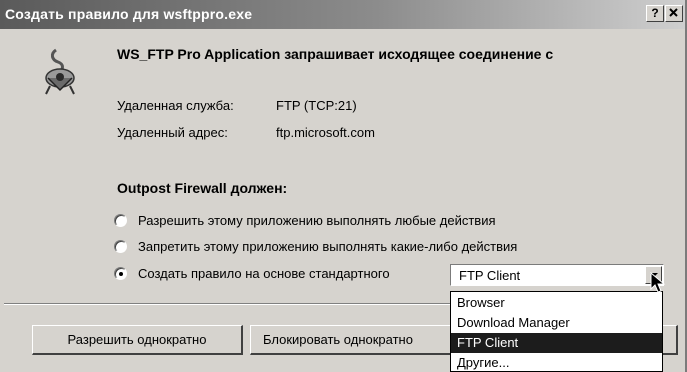 The height and width of the screenshot is (372, 687). I want to click on radio-label: Создать правило на основе стандартного, so click(264, 273).